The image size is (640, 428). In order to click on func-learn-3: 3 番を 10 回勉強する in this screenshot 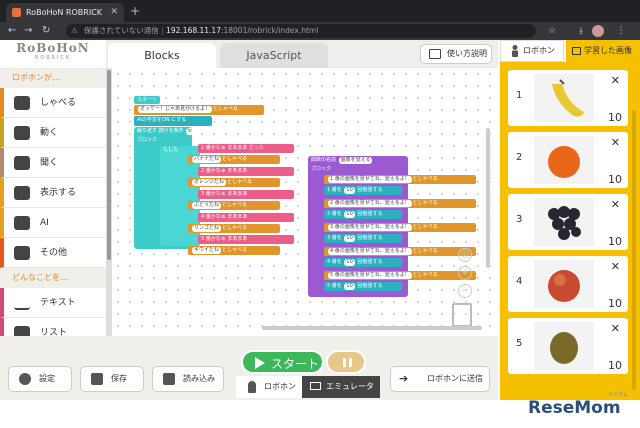, I will do `click(363, 238)`.